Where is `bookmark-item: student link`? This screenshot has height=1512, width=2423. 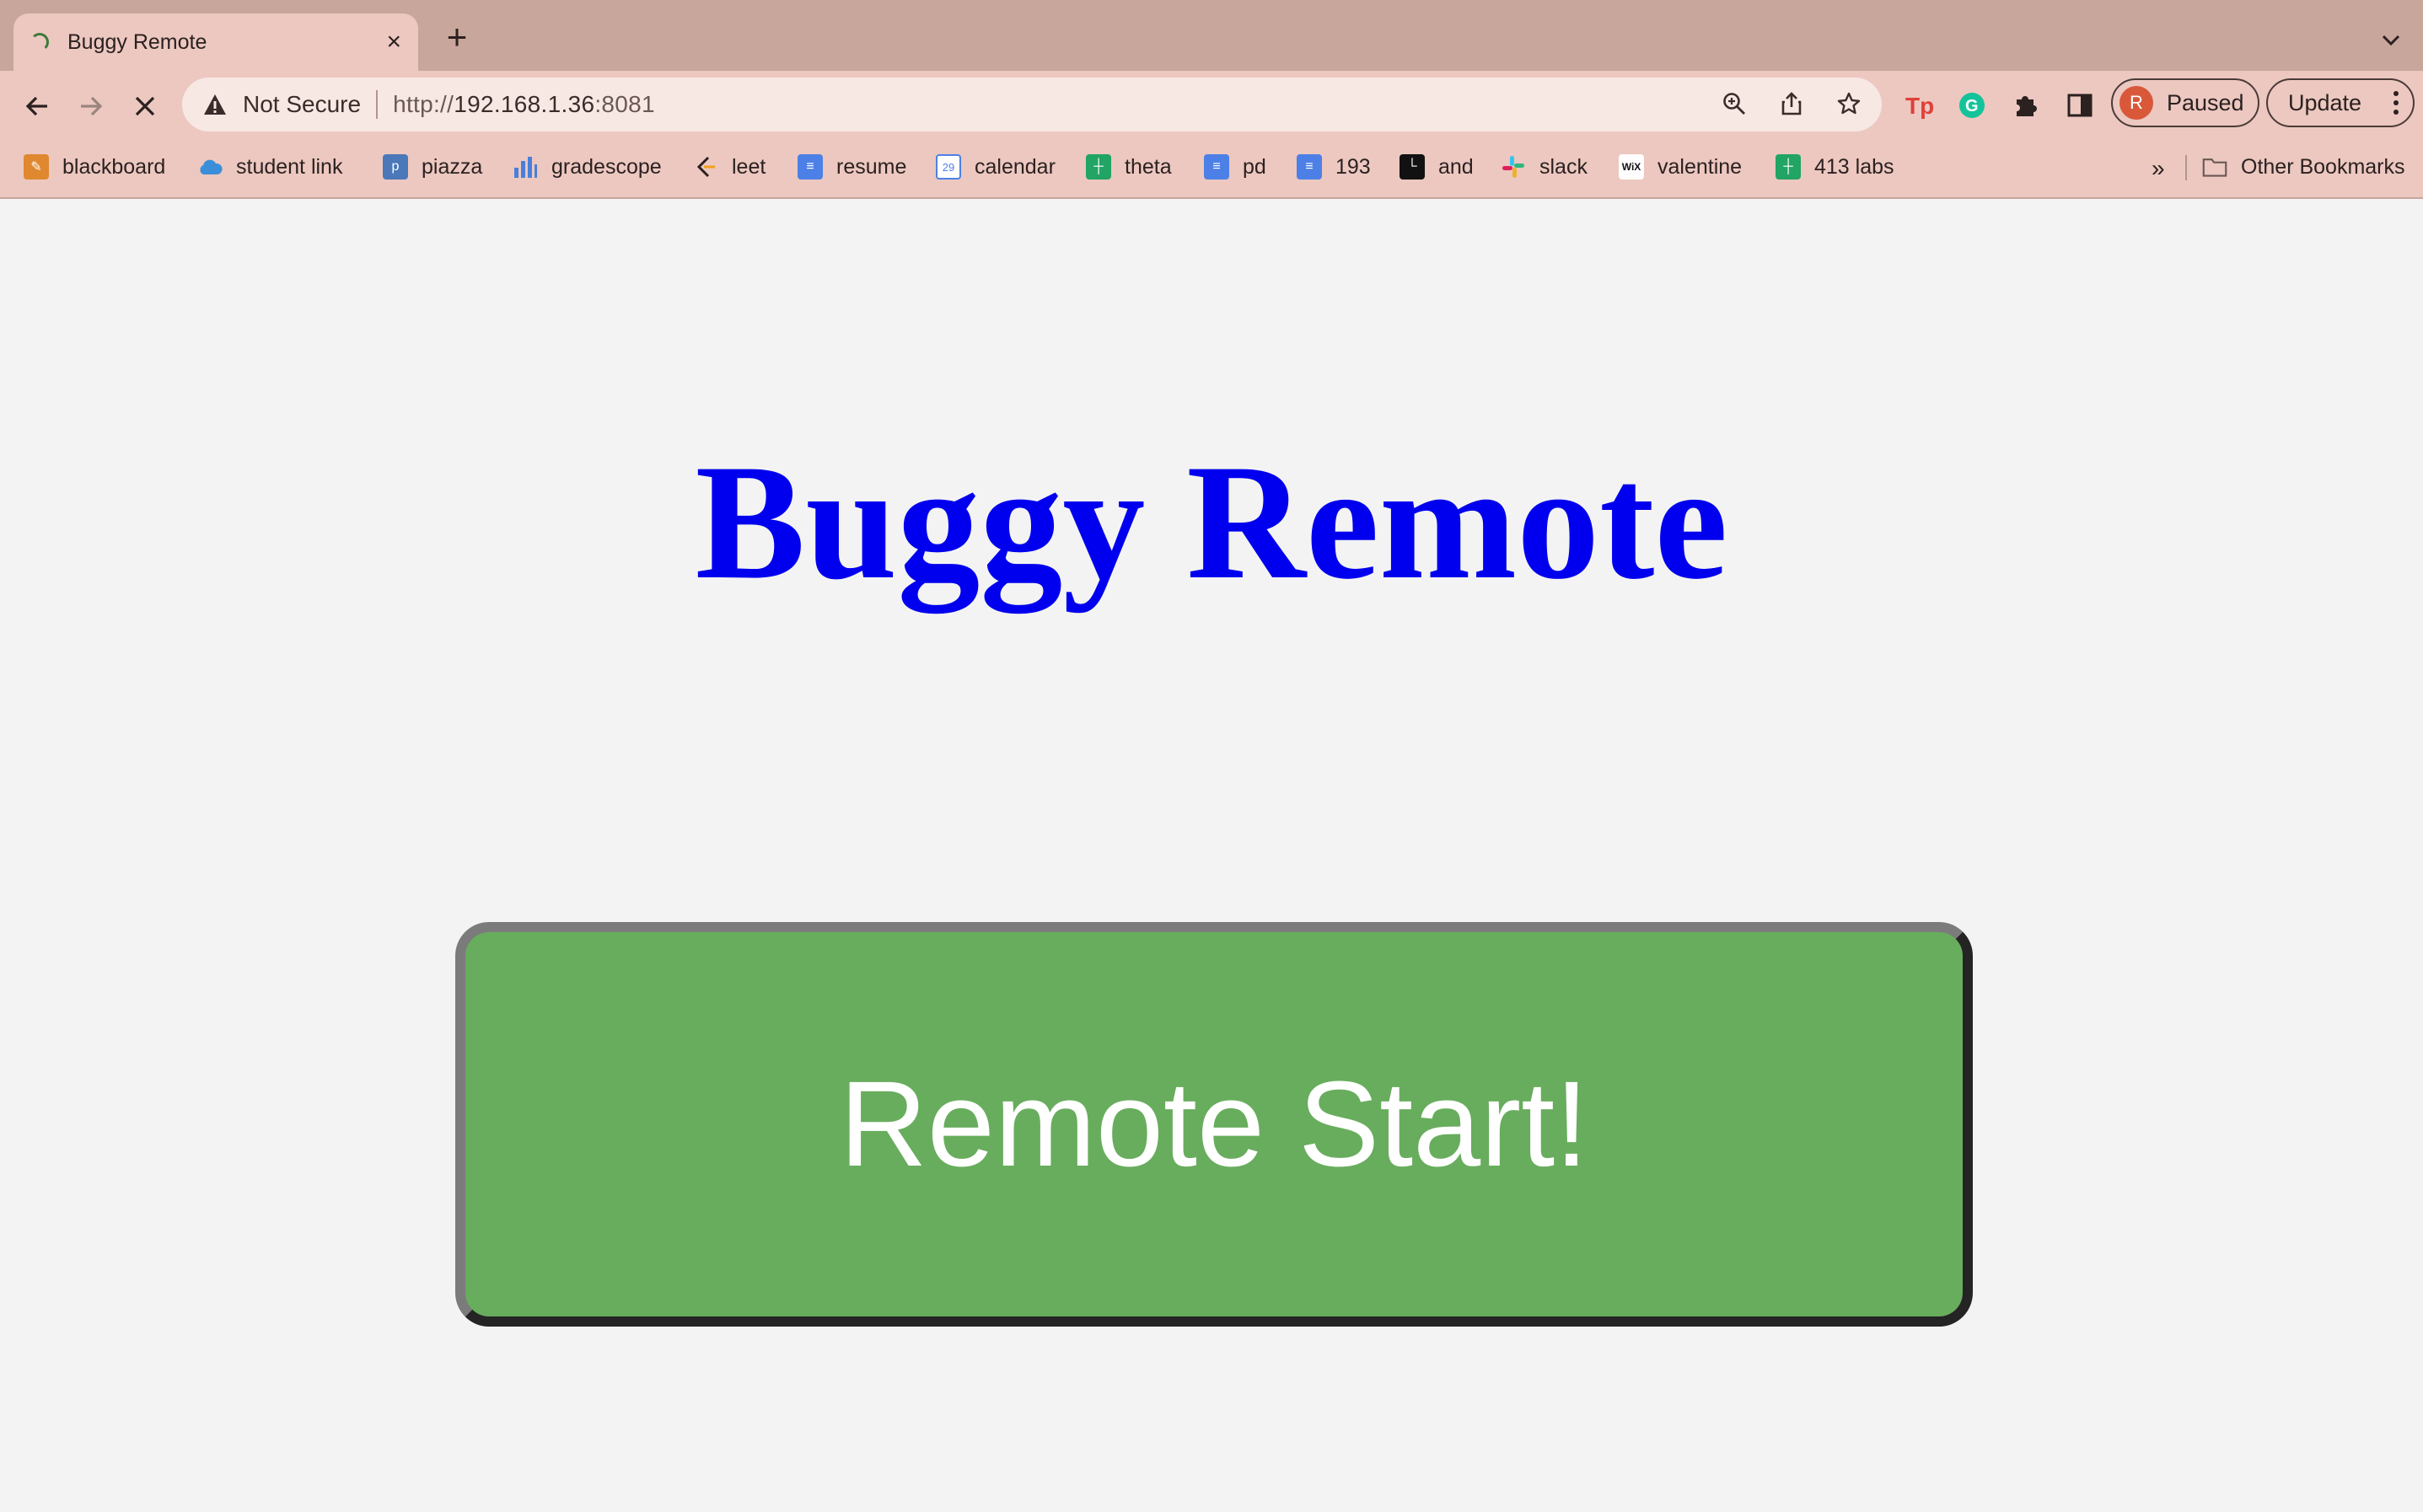
bookmark-item: student link is located at coordinates (269, 167).